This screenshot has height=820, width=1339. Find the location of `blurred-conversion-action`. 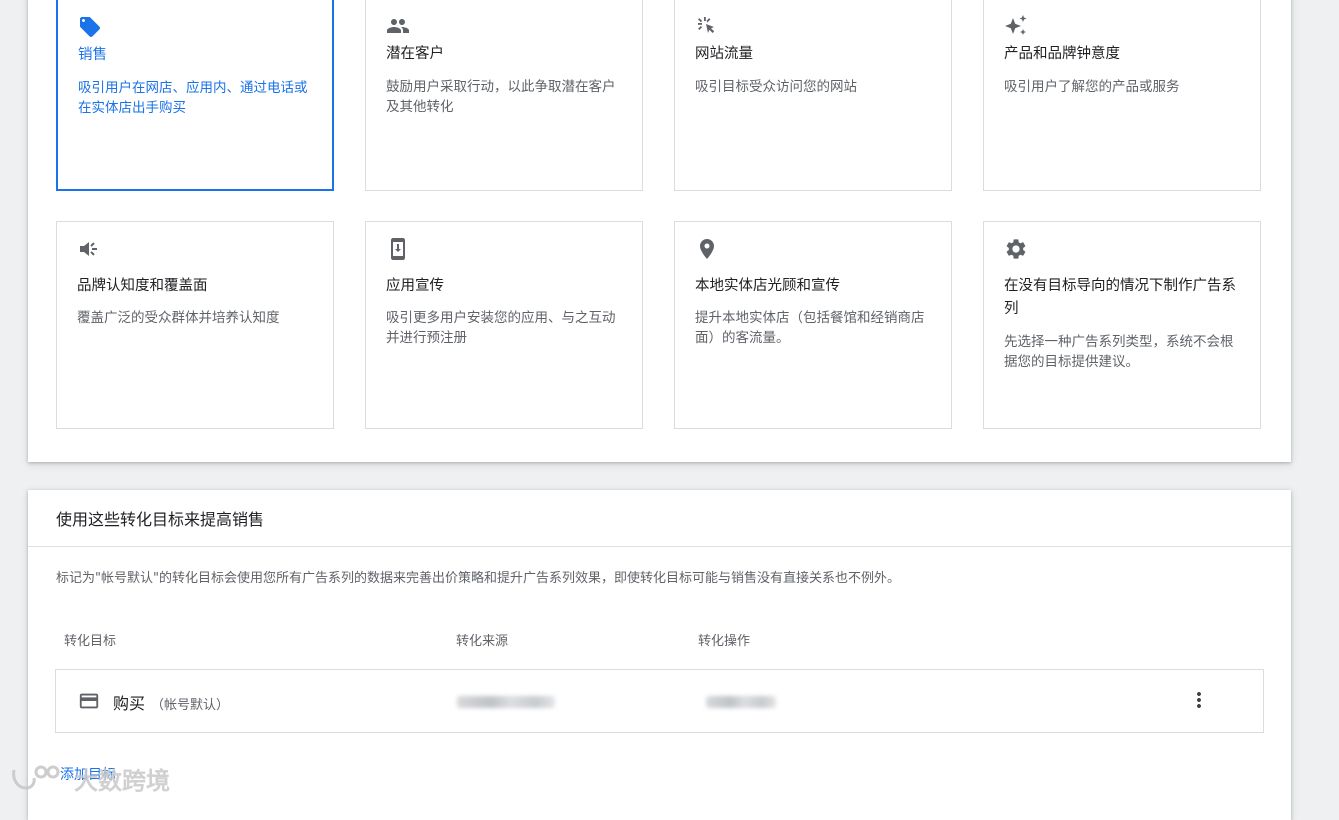

blurred-conversion-action is located at coordinates (741, 702).